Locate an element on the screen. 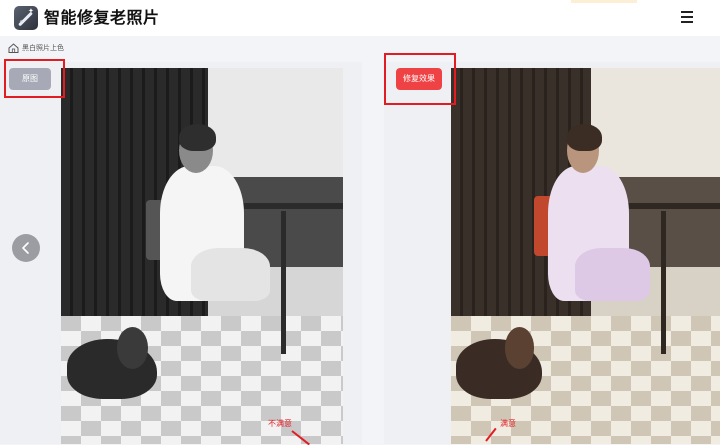 Image resolution: width=720 pixels, height=445 pixels. satisfied-note: 满意 is located at coordinates (508, 423).